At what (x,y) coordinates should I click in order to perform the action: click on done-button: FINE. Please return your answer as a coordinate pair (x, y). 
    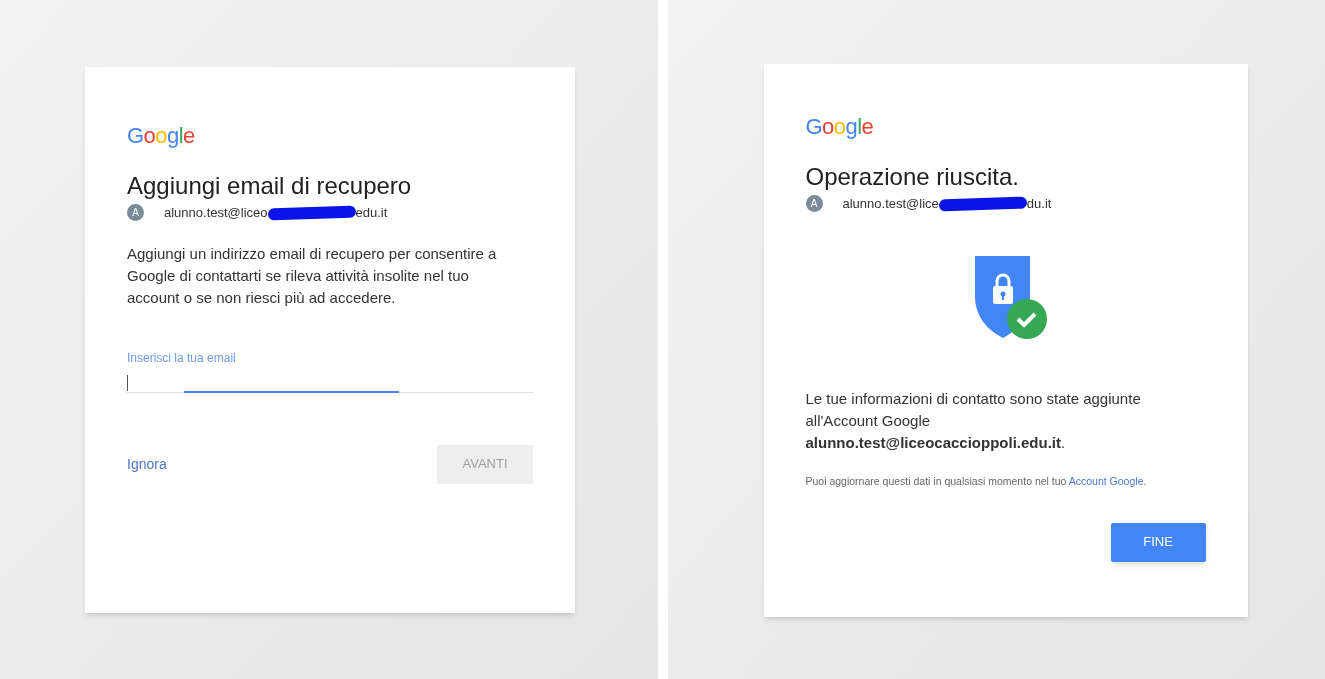
    Looking at the image, I should click on (1158, 542).